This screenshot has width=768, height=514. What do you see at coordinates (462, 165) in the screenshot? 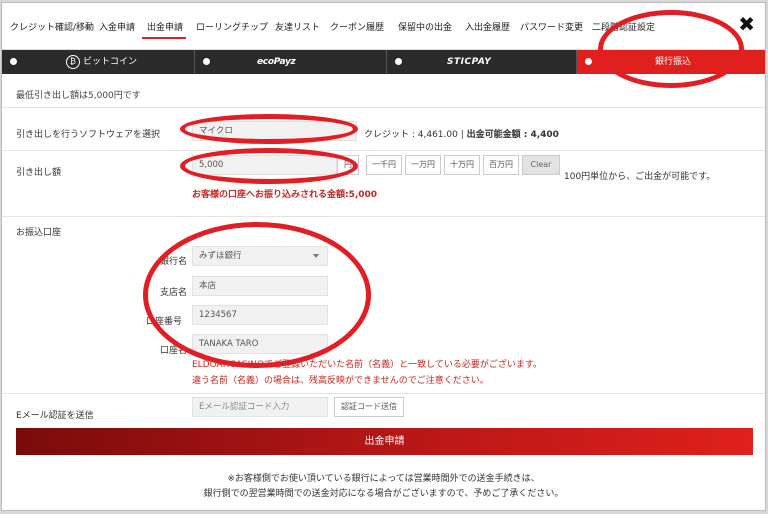
I see `add-100000-button: 十万円` at bounding box center [462, 165].